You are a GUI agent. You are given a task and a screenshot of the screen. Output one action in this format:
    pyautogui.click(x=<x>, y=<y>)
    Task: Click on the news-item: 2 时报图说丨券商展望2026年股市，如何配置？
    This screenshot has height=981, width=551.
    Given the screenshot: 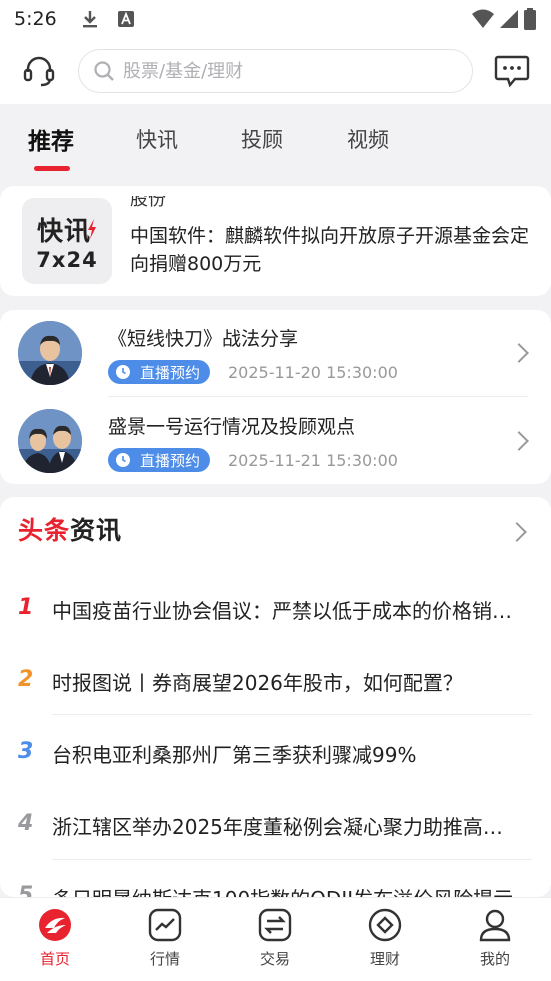 What is the action you would take?
    pyautogui.click(x=275, y=682)
    